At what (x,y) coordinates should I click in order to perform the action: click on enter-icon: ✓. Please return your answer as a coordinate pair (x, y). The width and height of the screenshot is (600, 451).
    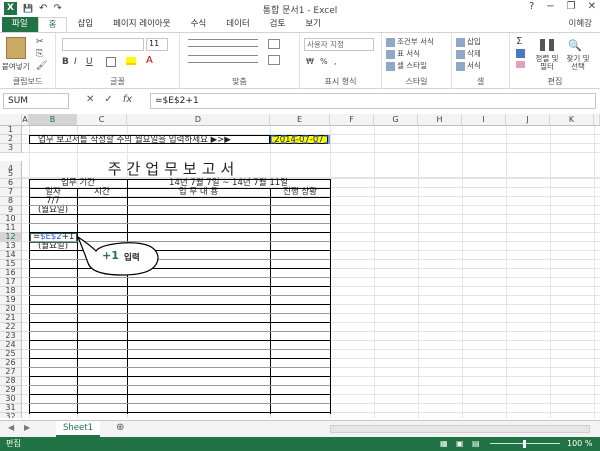
    Looking at the image, I should click on (108, 99).